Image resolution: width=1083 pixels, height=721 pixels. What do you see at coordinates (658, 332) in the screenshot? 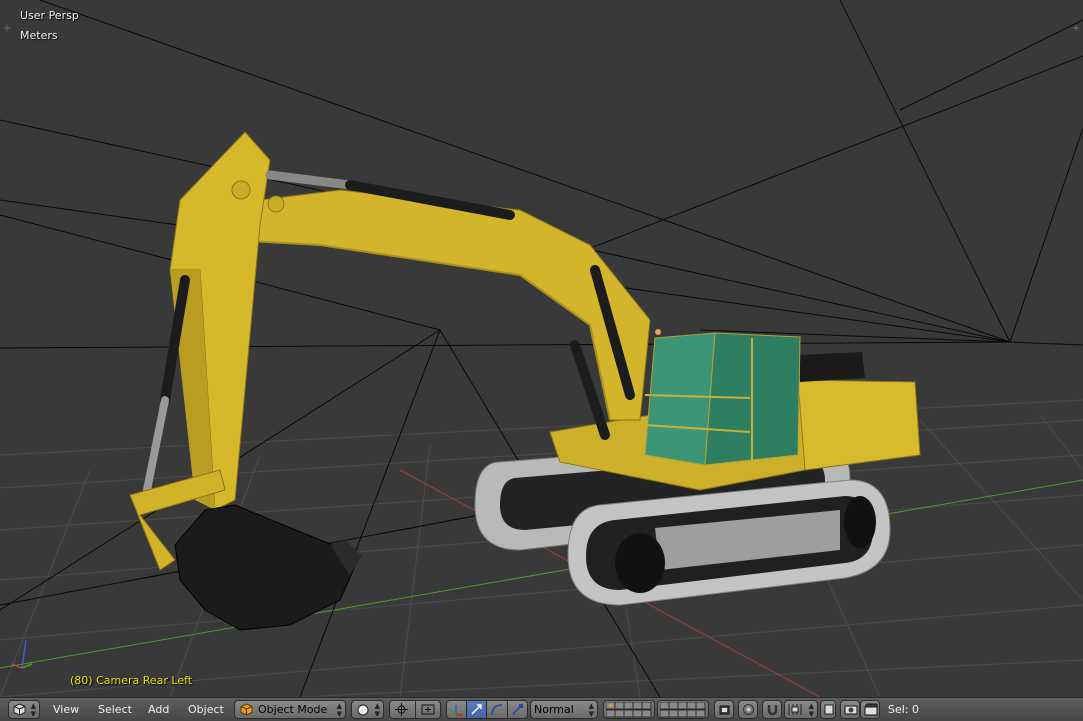
I see `object-origin` at bounding box center [658, 332].